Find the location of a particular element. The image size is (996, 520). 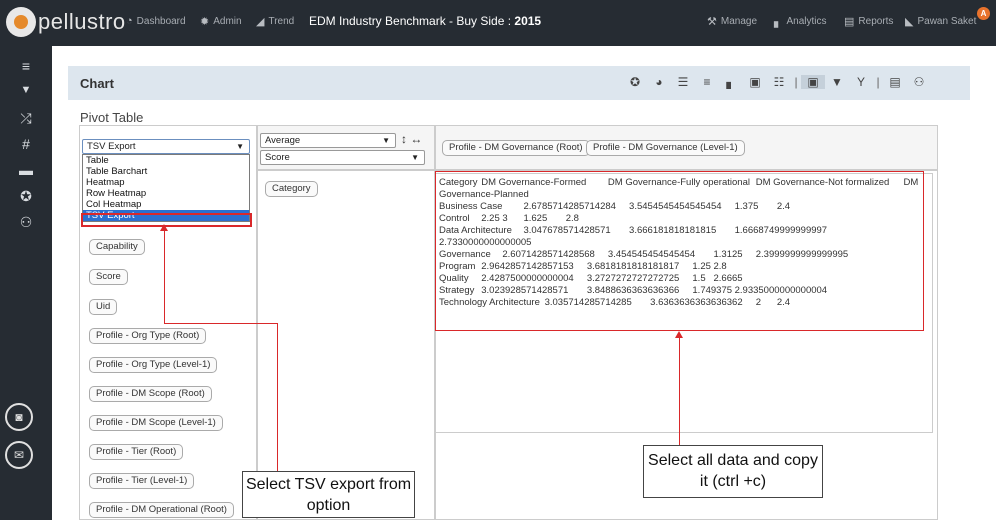

page-title-prefix: EDM Industry Benchmark - Buy Side : is located at coordinates (412, 21).